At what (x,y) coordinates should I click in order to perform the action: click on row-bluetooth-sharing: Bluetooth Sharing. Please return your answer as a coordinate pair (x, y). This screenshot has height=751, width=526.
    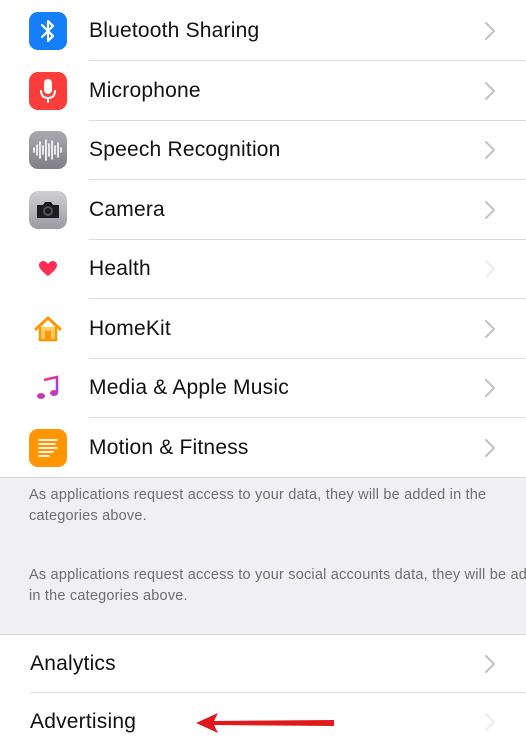
    Looking at the image, I should click on (263, 30).